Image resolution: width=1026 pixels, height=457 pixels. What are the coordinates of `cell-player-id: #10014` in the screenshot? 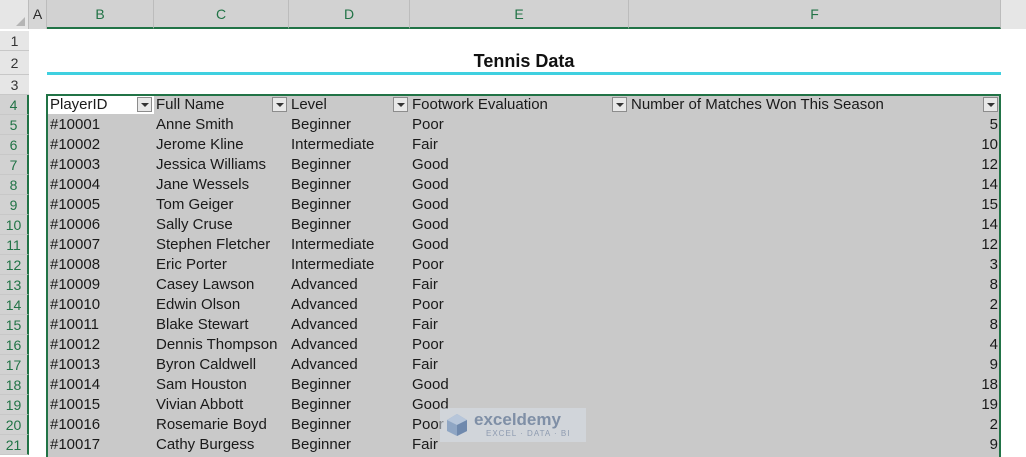 It's located at (101, 385).